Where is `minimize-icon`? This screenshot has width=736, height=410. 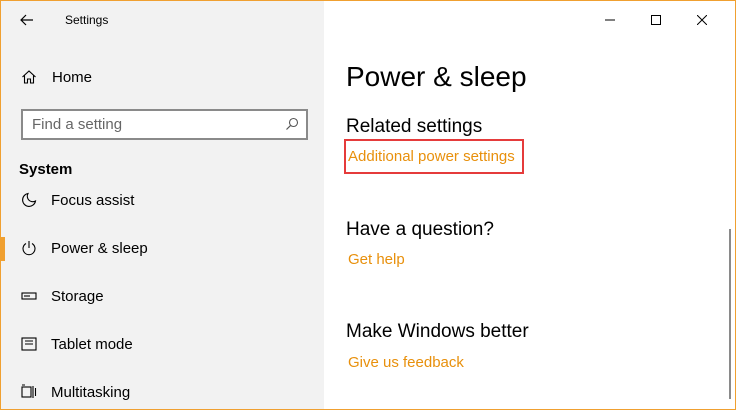 minimize-icon is located at coordinates (610, 20).